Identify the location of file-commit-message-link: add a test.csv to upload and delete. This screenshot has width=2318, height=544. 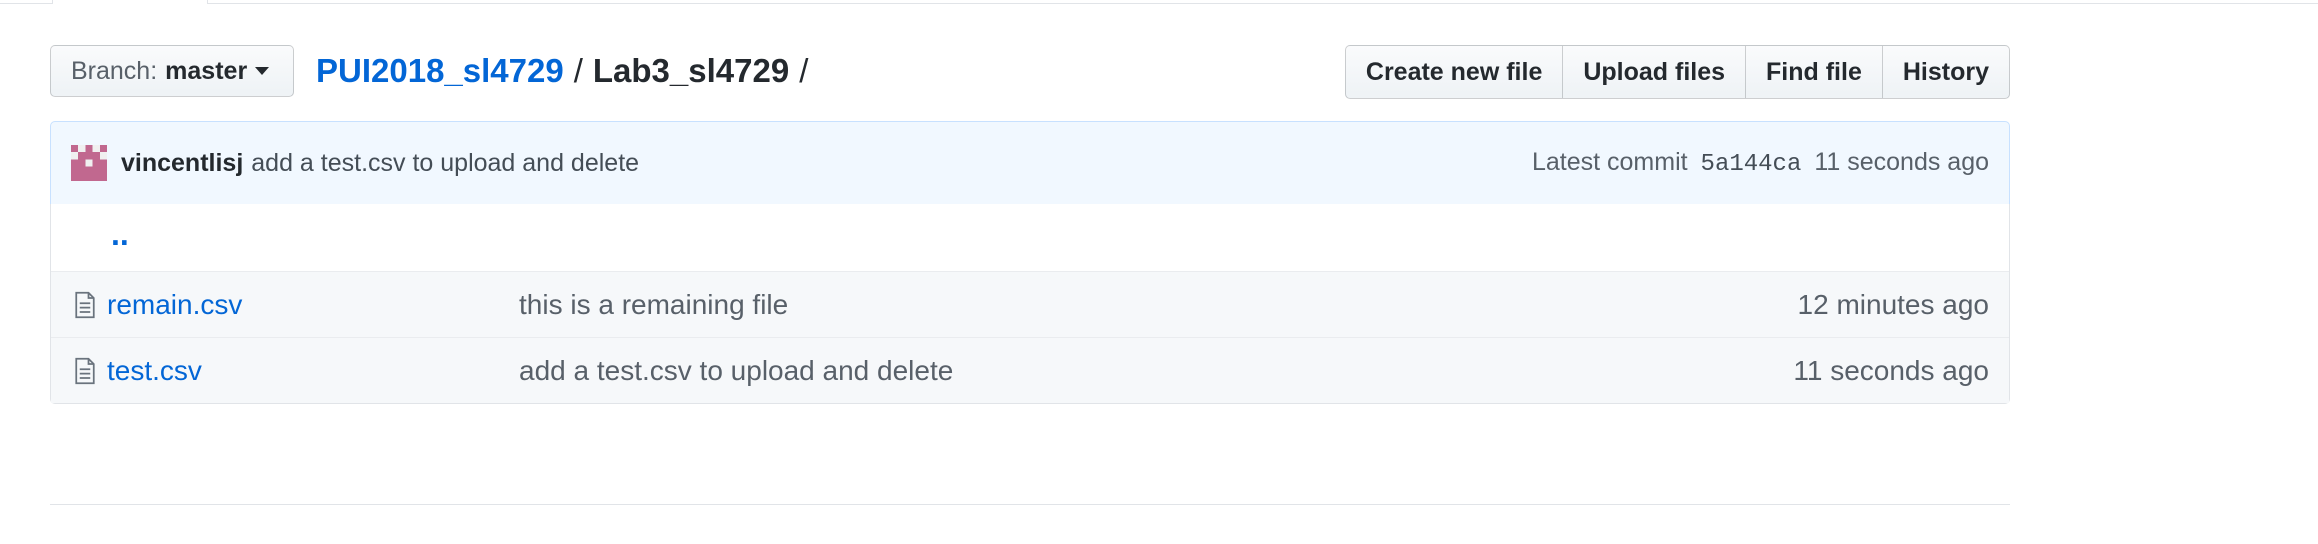
(736, 371).